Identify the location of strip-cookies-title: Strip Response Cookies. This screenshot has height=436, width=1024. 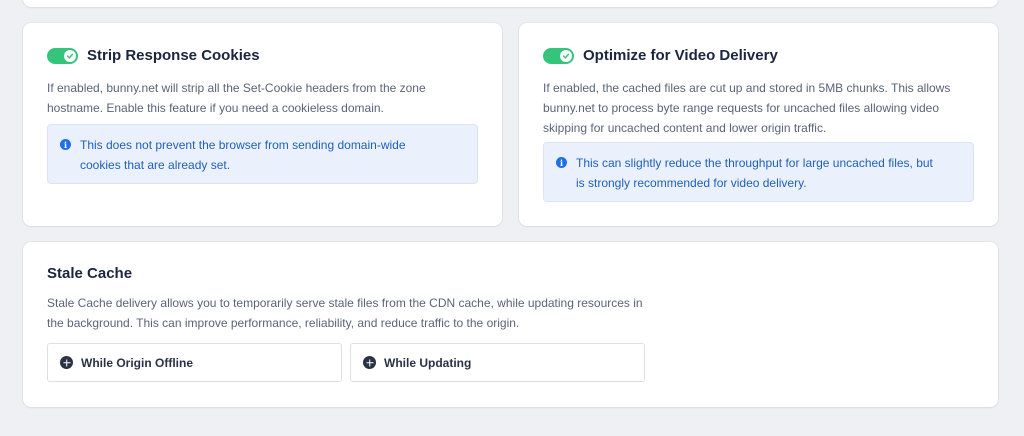
(173, 55).